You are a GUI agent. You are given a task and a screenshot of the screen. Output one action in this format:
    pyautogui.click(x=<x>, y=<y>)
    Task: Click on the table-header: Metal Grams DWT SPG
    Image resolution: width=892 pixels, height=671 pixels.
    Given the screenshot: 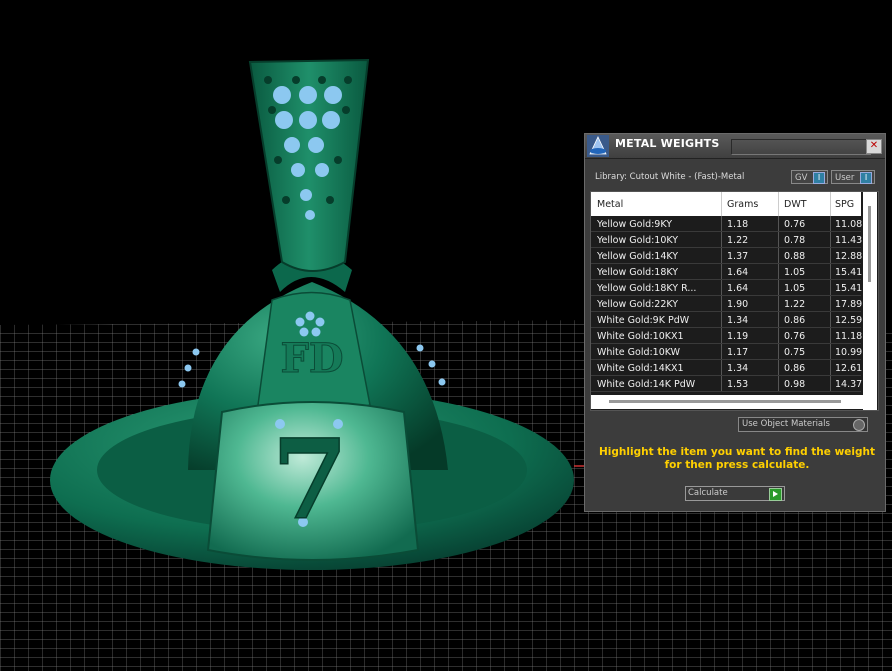 What is the action you would take?
    pyautogui.click(x=726, y=204)
    